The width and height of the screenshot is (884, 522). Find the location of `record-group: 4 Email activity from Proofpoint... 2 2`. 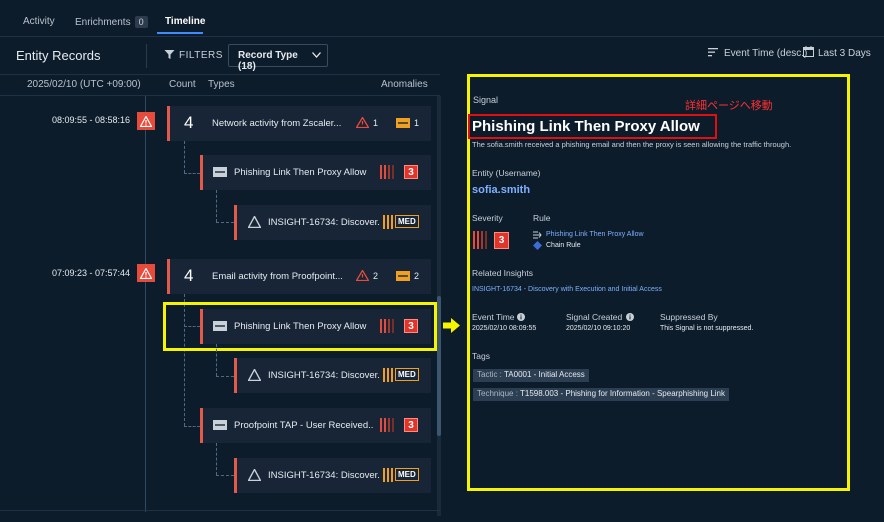

record-group: 4 Email activity from Proofpoint... 2 2 is located at coordinates (299, 276).